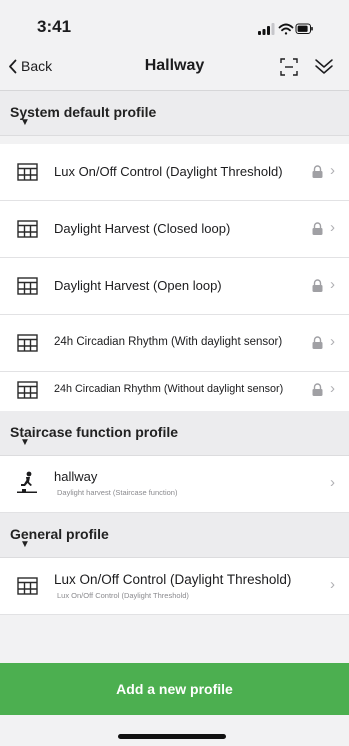 The height and width of the screenshot is (746, 349). Describe the element at coordinates (174, 23) in the screenshot. I see `status-bar: 3:41` at that location.